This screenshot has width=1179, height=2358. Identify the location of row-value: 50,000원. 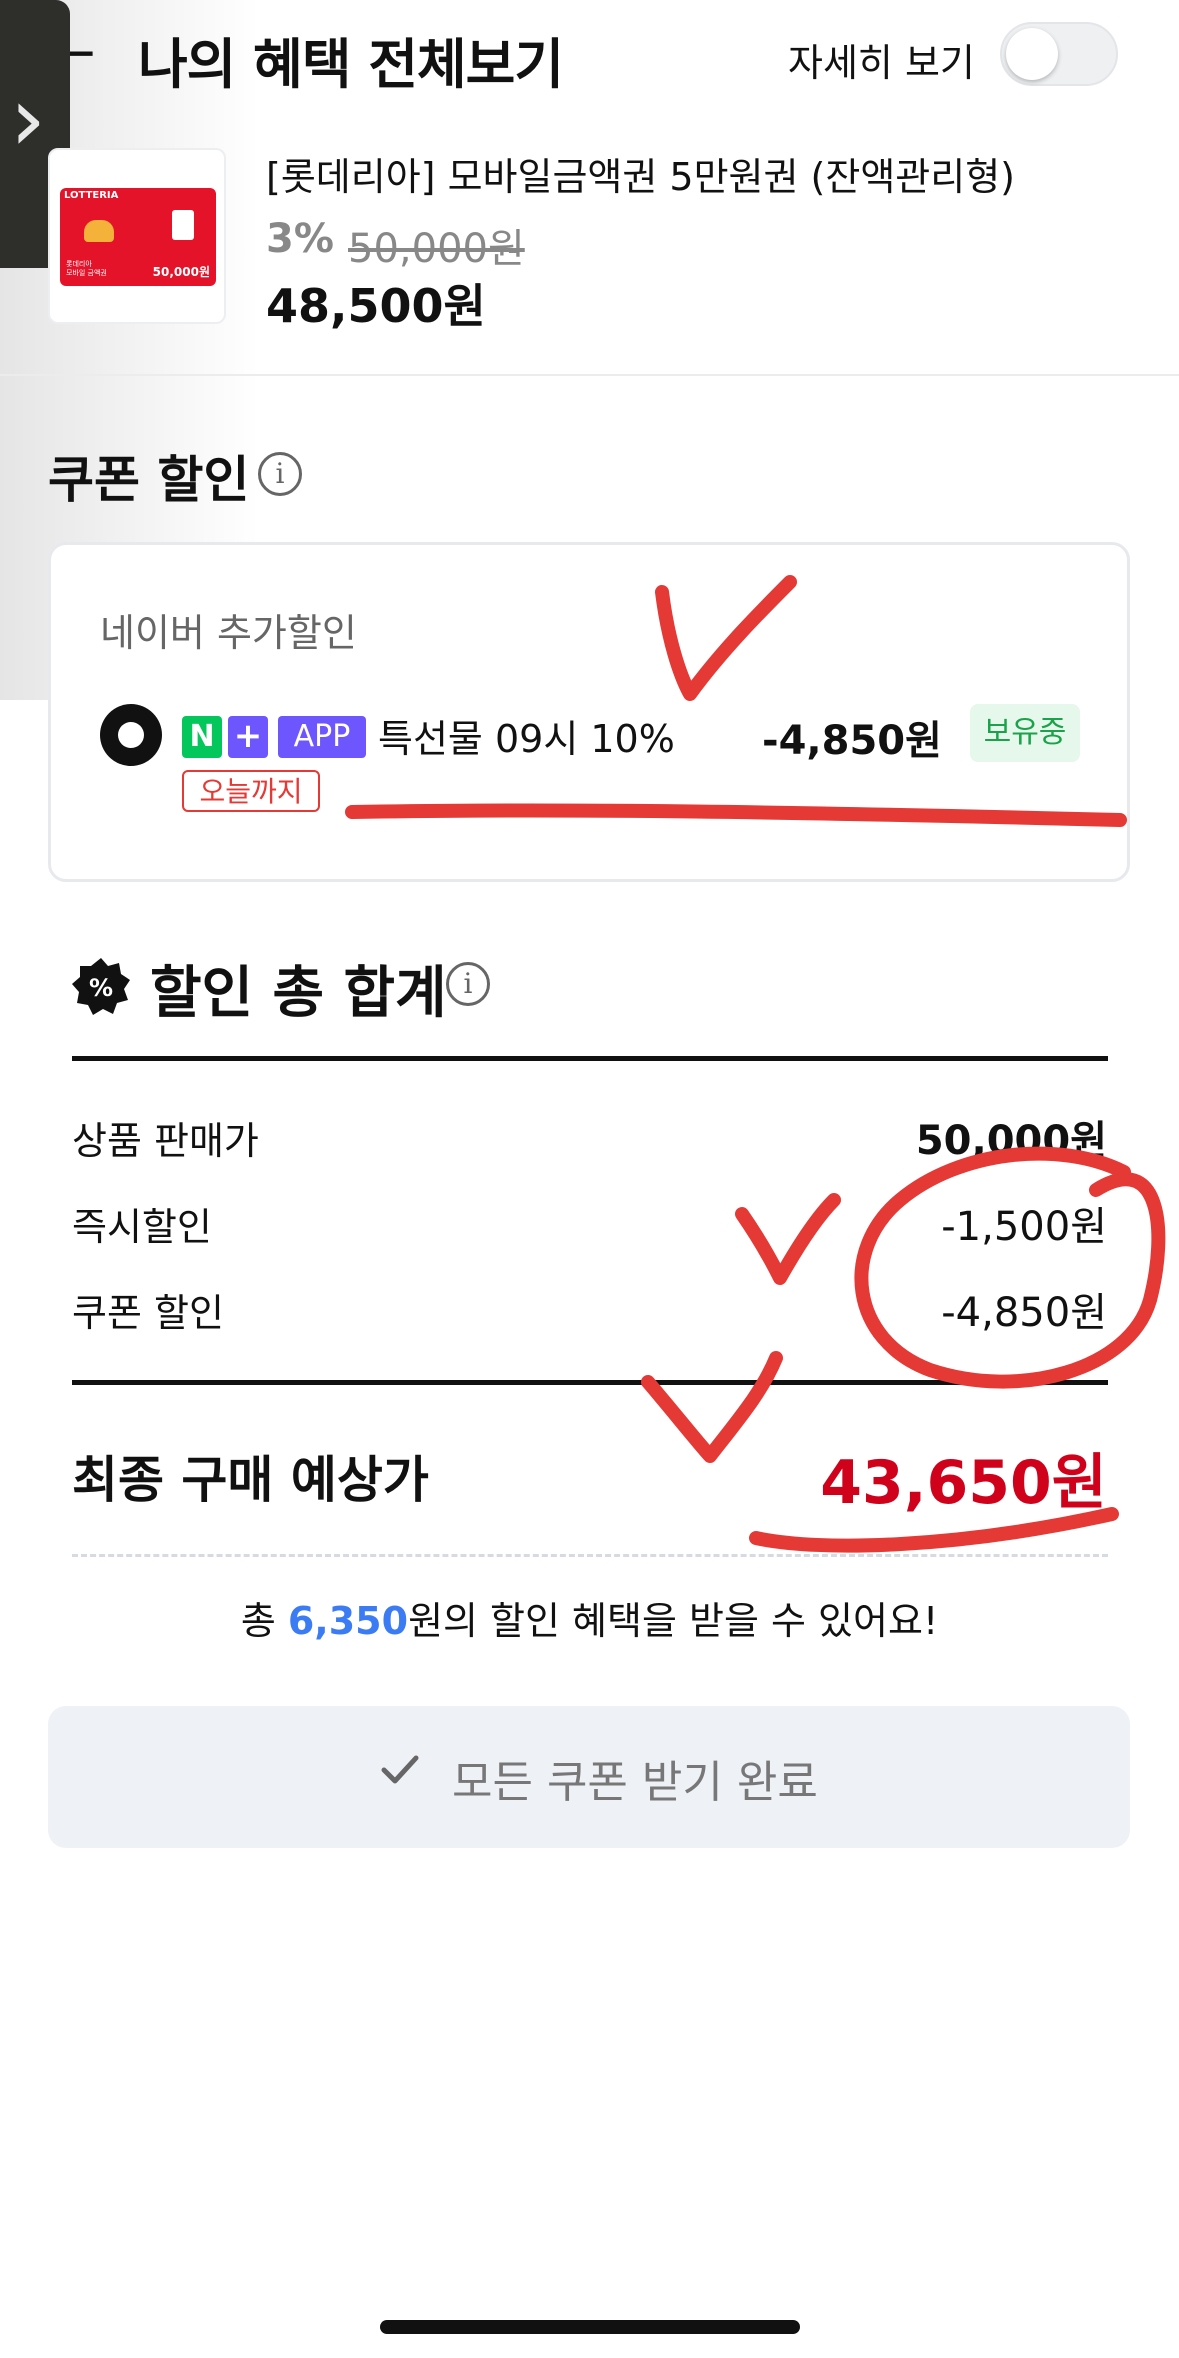
(1011, 1141).